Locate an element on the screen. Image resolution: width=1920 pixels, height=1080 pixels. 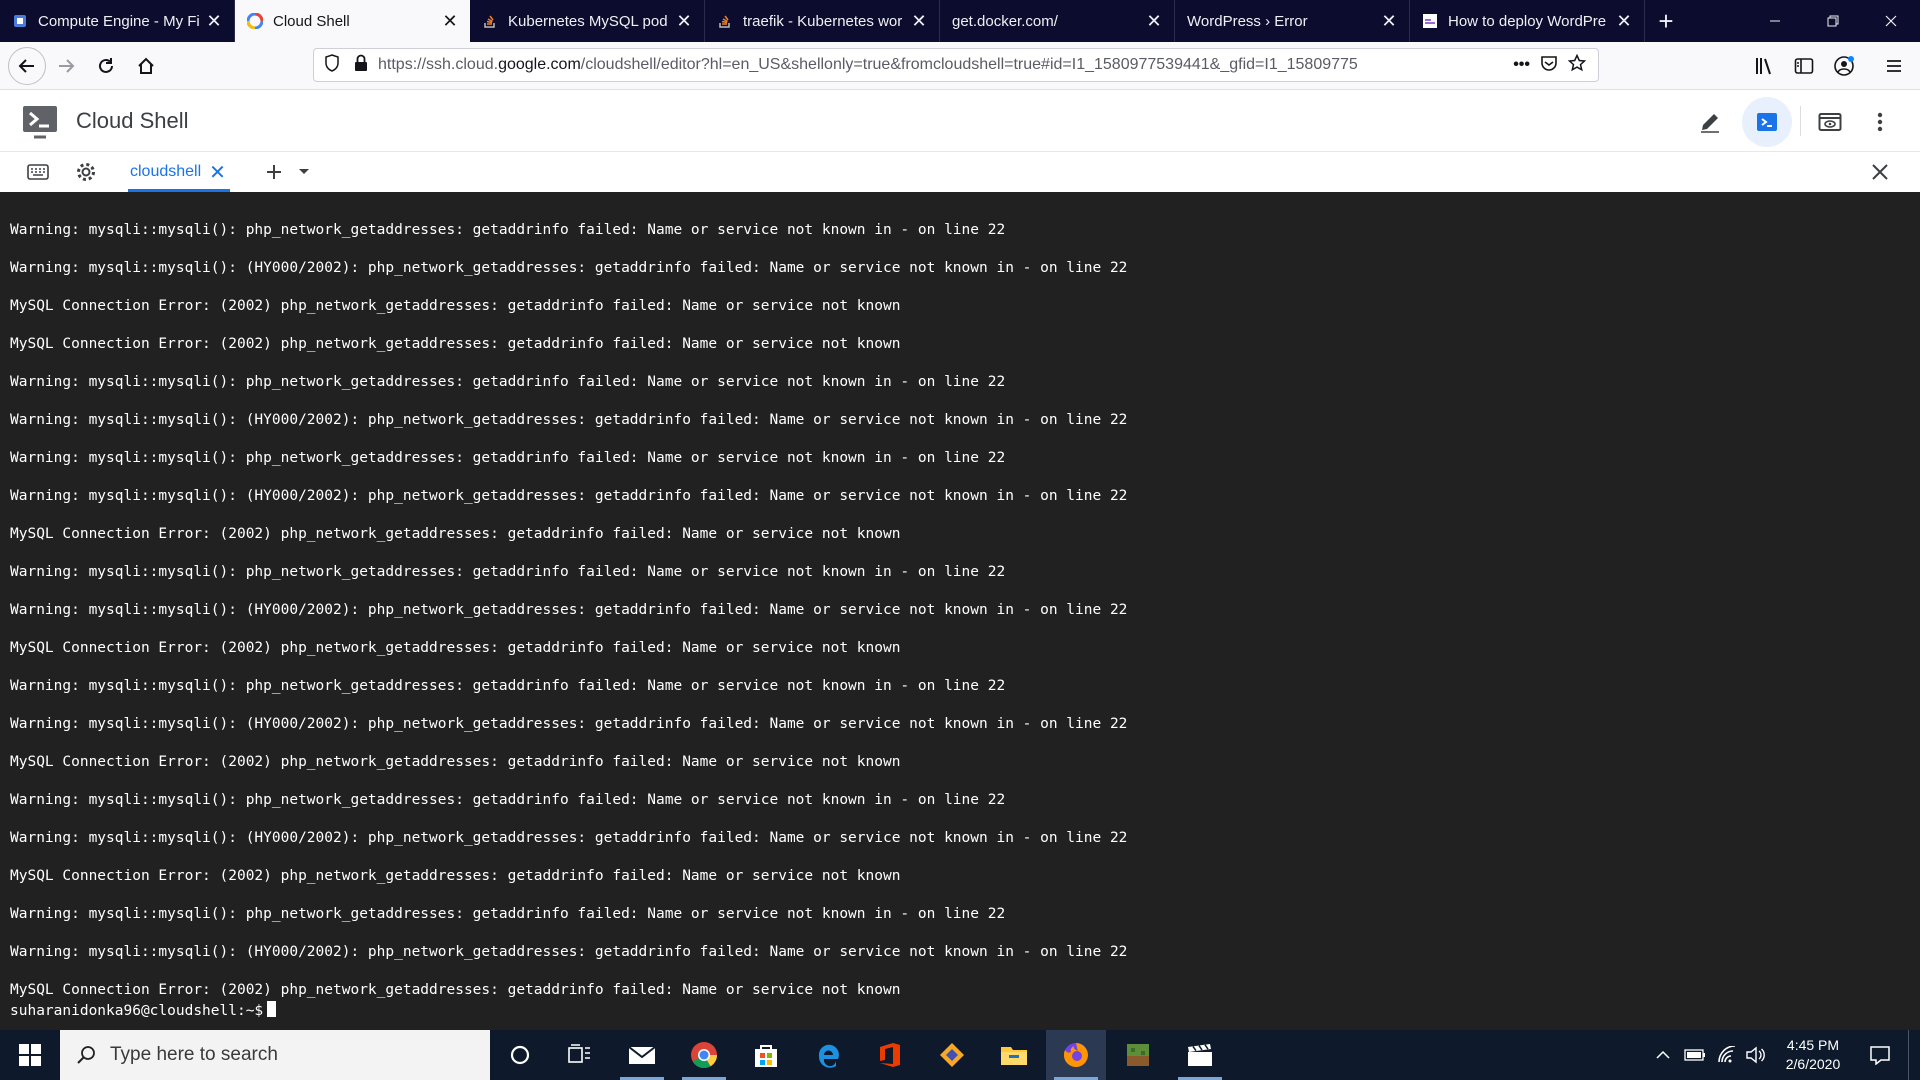
browser-tab-wordpress-error: WordPress › Error ✕ is located at coordinates (1292, 21).